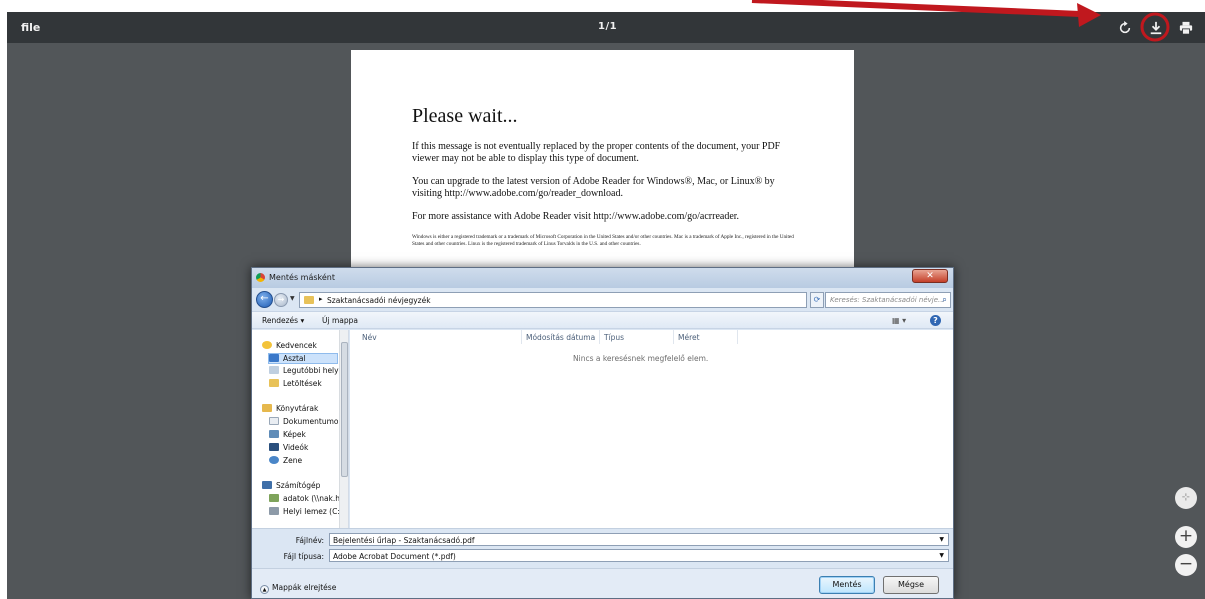 This screenshot has width=1205, height=599. I want to click on address-bar: ▸ Szaktanácsadói névjegyzék ▼, so click(572, 300).